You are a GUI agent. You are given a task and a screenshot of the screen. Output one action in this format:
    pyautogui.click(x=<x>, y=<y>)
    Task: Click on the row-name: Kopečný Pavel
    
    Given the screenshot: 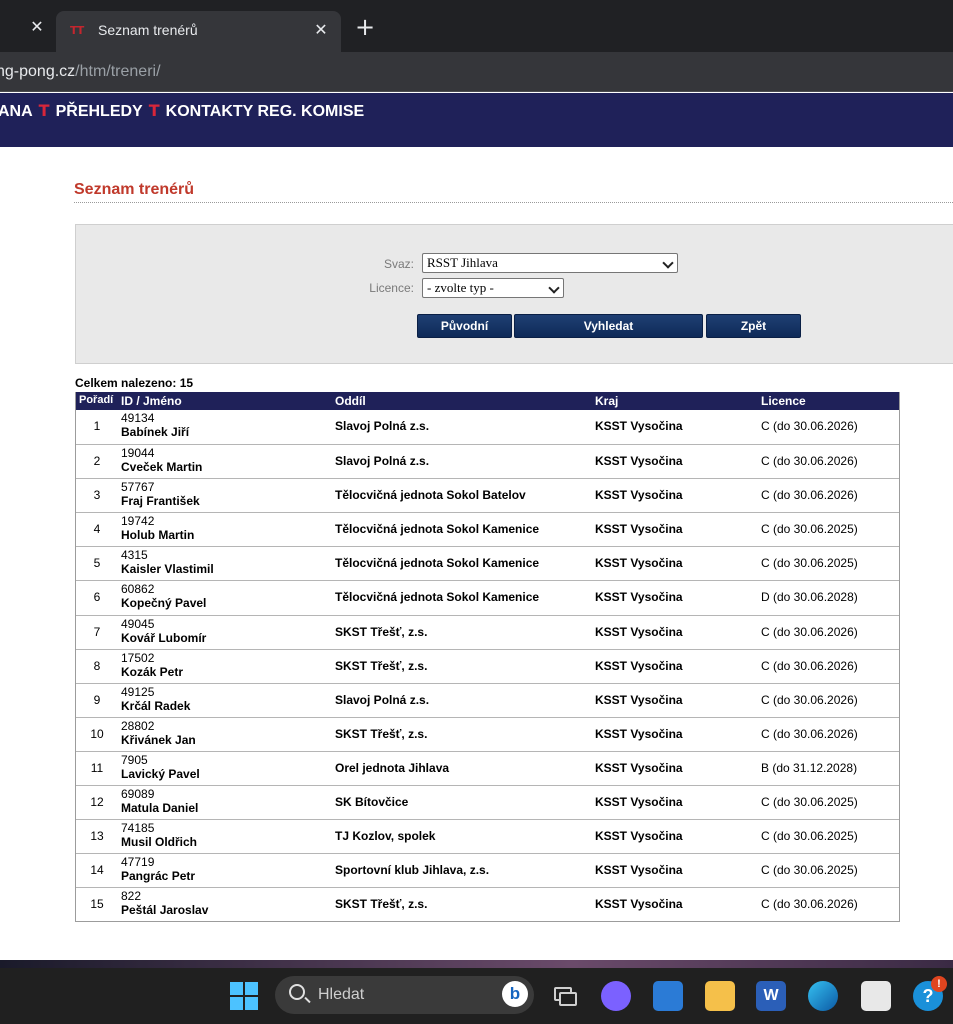 What is the action you would take?
    pyautogui.click(x=164, y=603)
    